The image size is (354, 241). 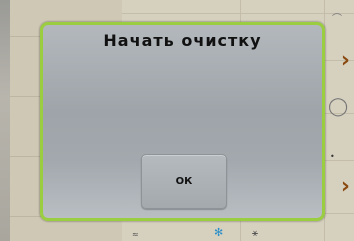 What do you see at coordinates (184, 181) in the screenshot?
I see `ok-button: ОК` at bounding box center [184, 181].